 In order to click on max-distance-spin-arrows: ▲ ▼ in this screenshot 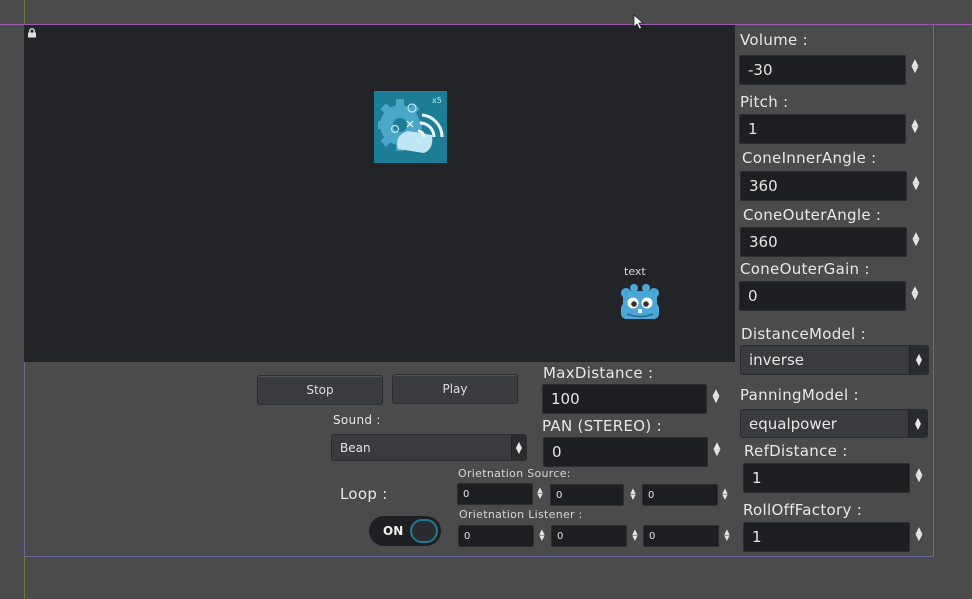, I will do `click(716, 397)`.